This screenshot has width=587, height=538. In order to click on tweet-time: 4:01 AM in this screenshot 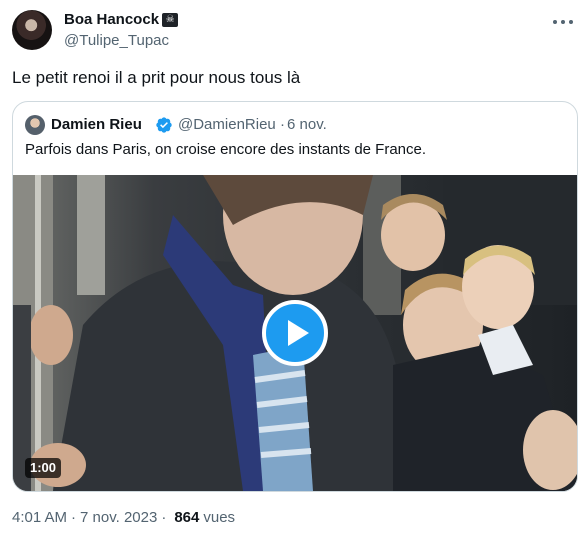, I will do `click(39, 518)`.